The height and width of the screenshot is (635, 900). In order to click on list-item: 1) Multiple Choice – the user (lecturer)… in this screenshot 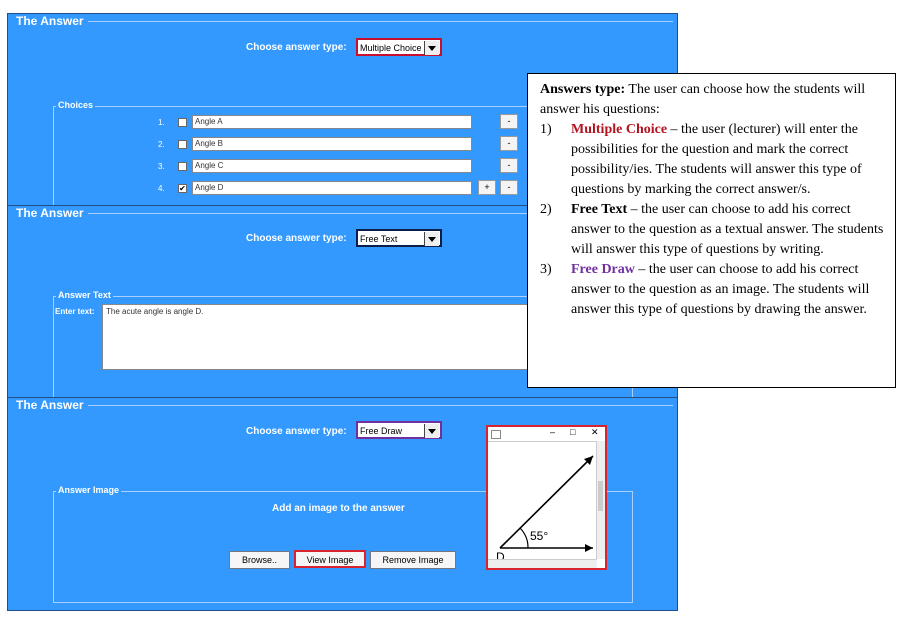, I will do `click(712, 160)`.